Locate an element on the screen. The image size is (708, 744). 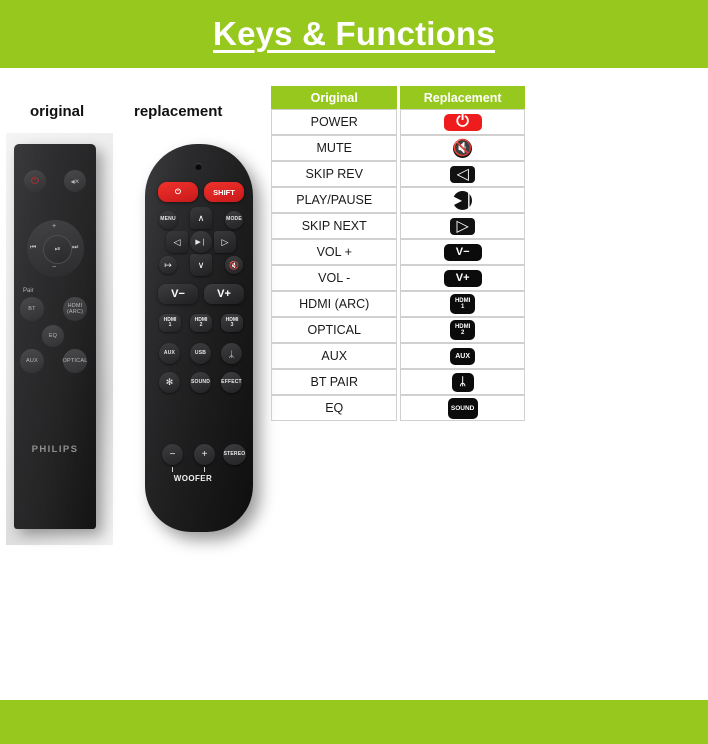
input-icon: ↦ is located at coordinates (168, 264).